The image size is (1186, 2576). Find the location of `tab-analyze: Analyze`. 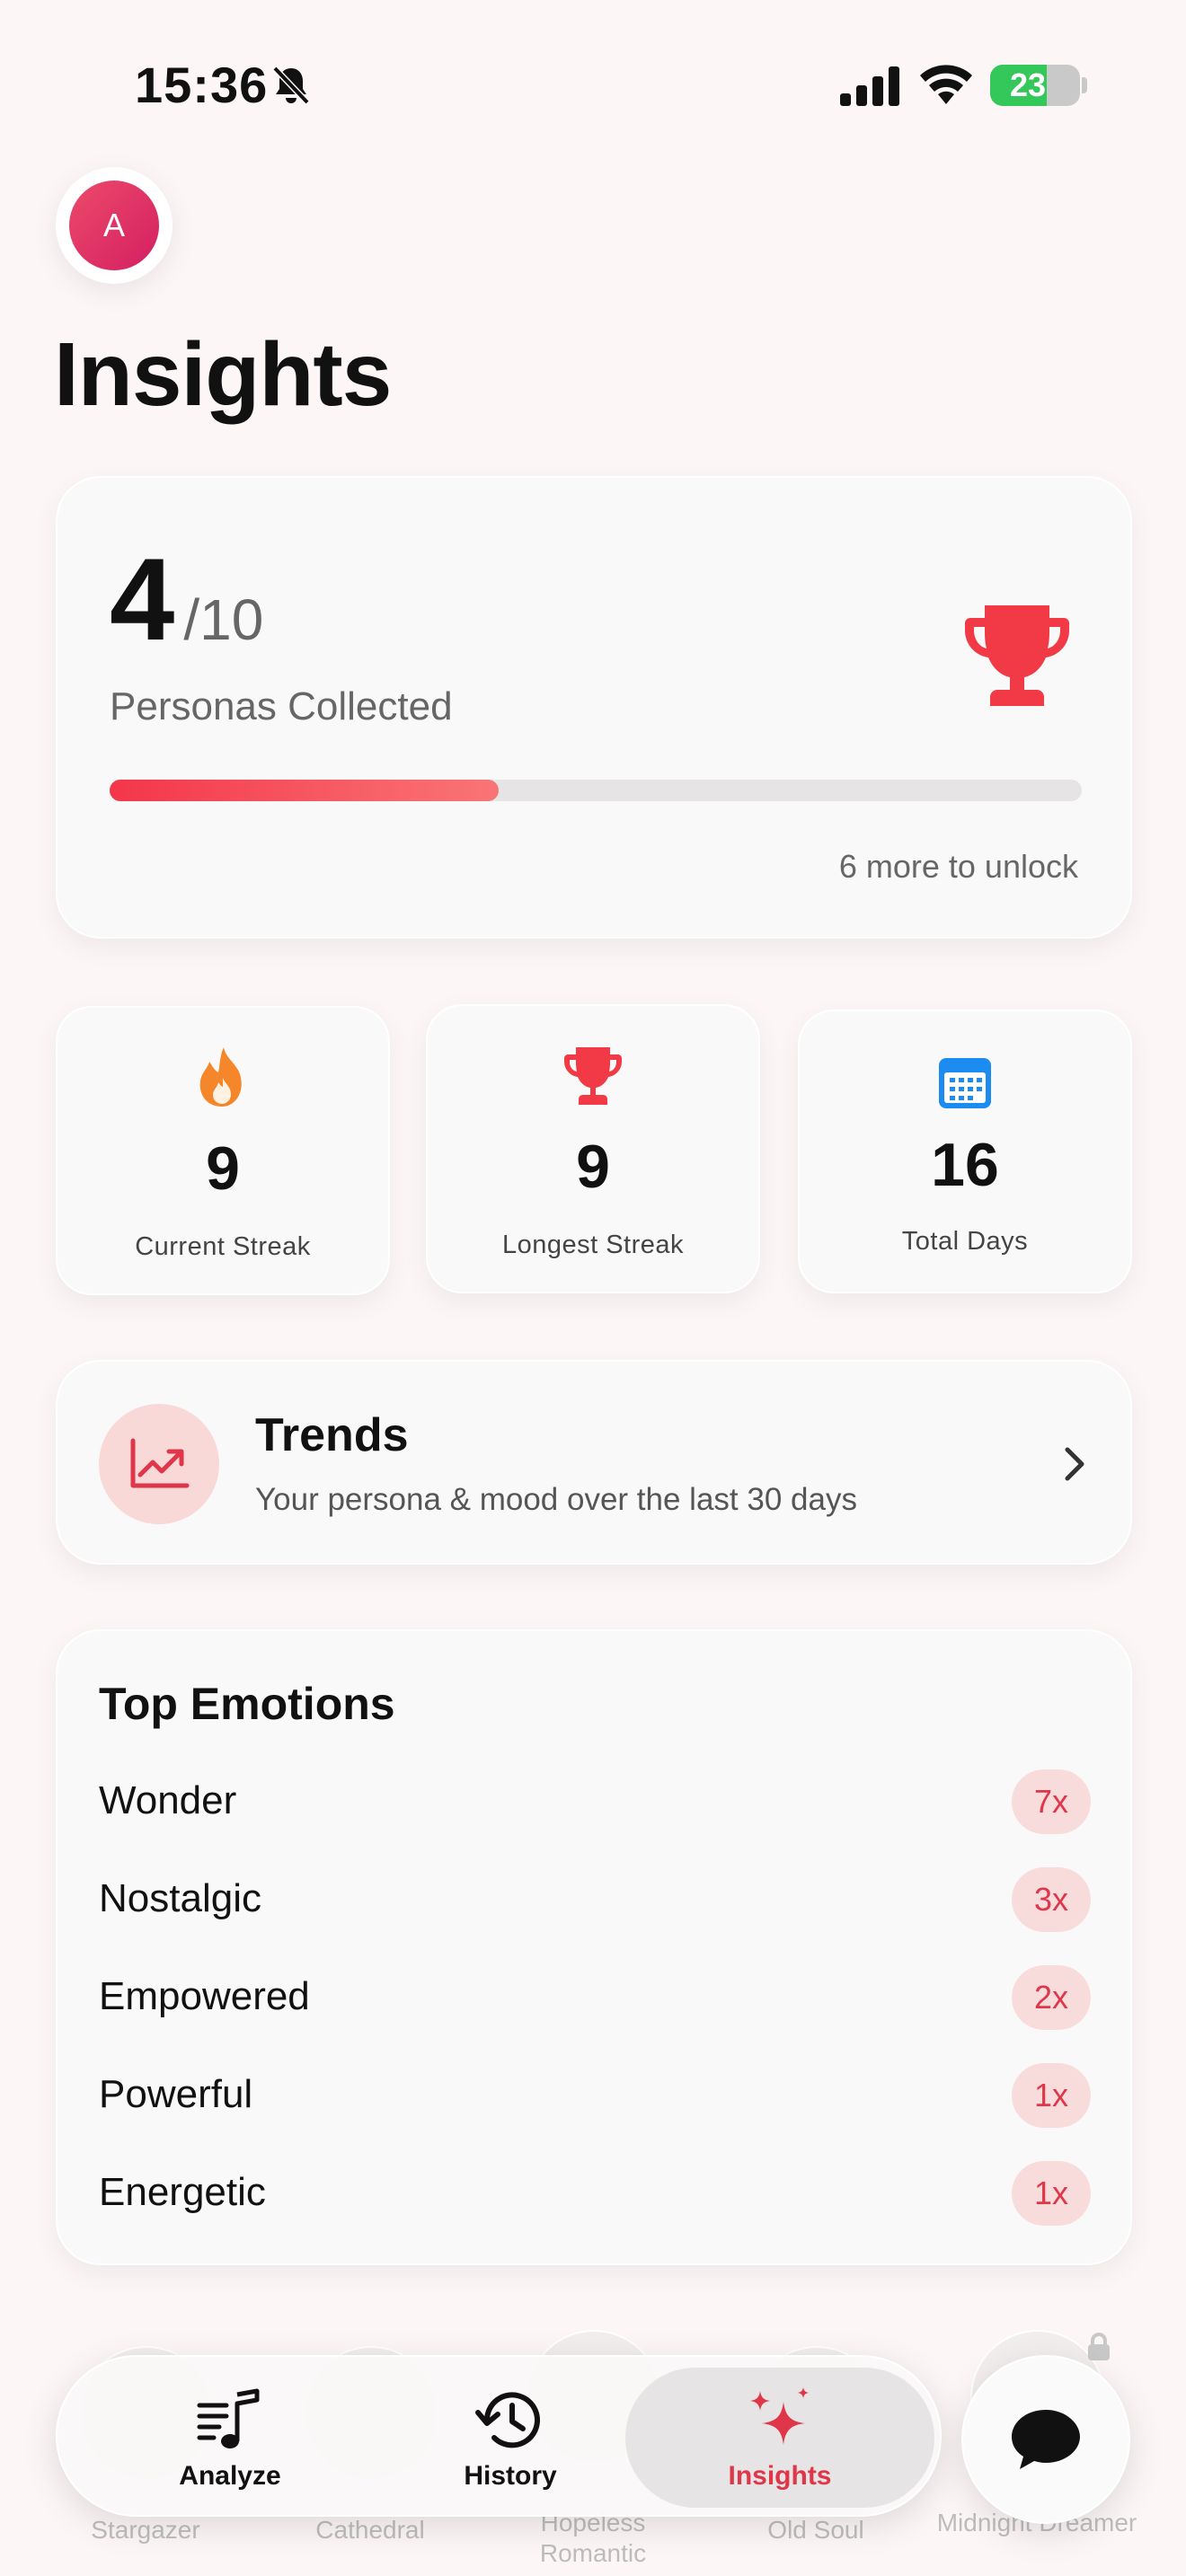

tab-analyze: Analyze is located at coordinates (230, 2438).